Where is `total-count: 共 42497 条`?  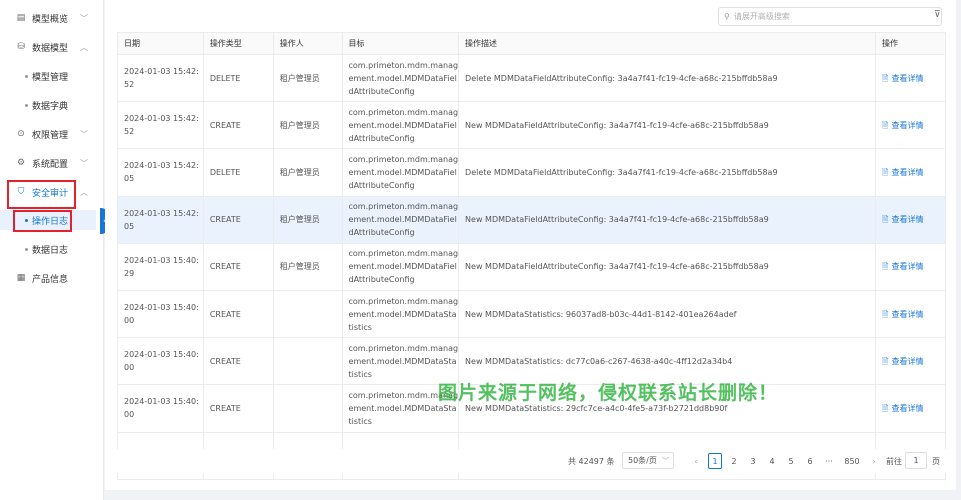
total-count: 共 42497 条 is located at coordinates (591, 461).